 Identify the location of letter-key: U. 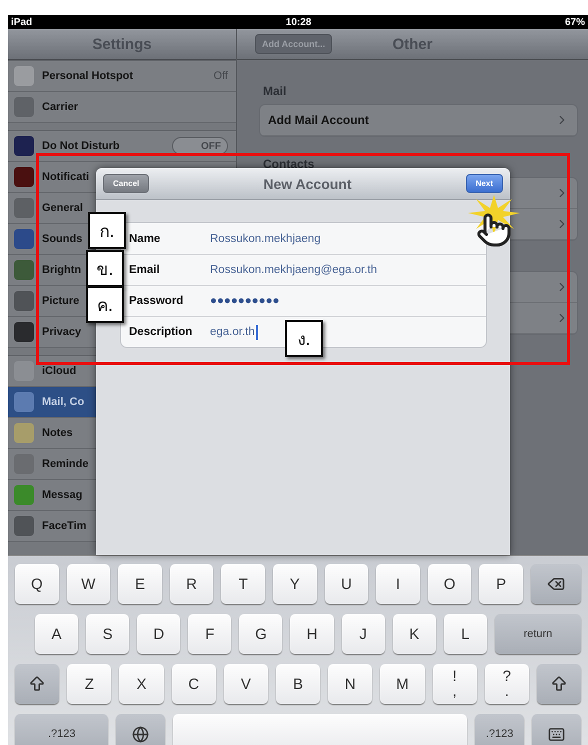
(346, 584).